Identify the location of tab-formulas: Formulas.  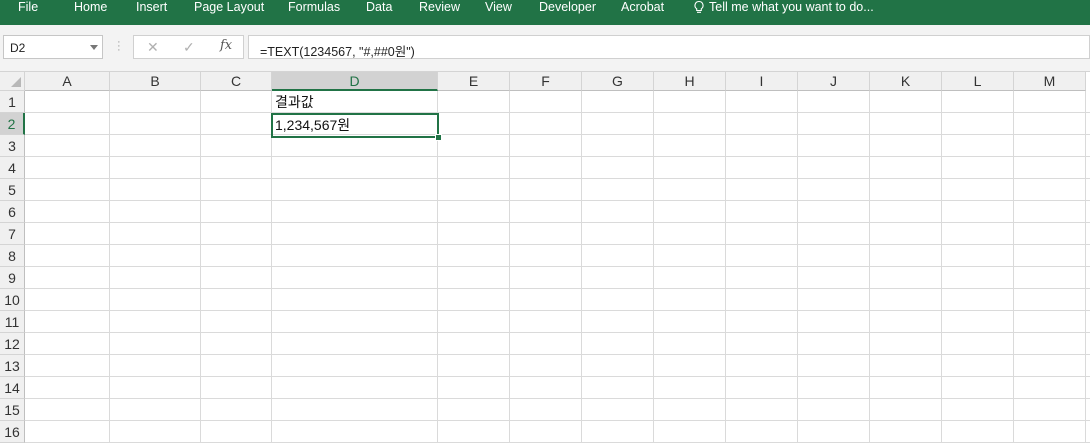
(314, 7).